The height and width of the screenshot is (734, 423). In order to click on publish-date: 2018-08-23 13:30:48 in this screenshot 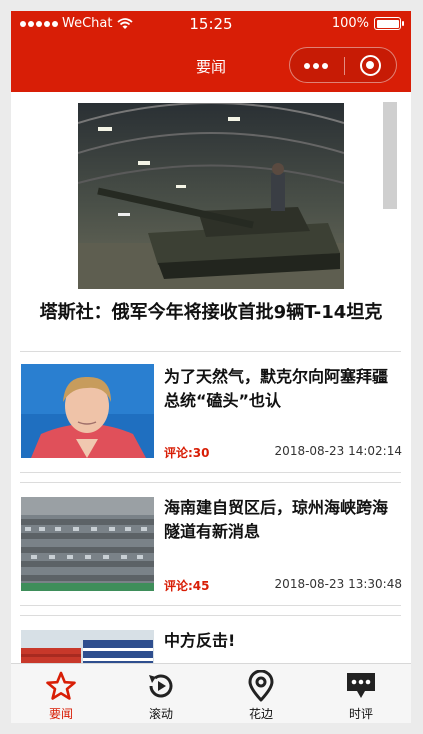, I will do `click(338, 584)`.